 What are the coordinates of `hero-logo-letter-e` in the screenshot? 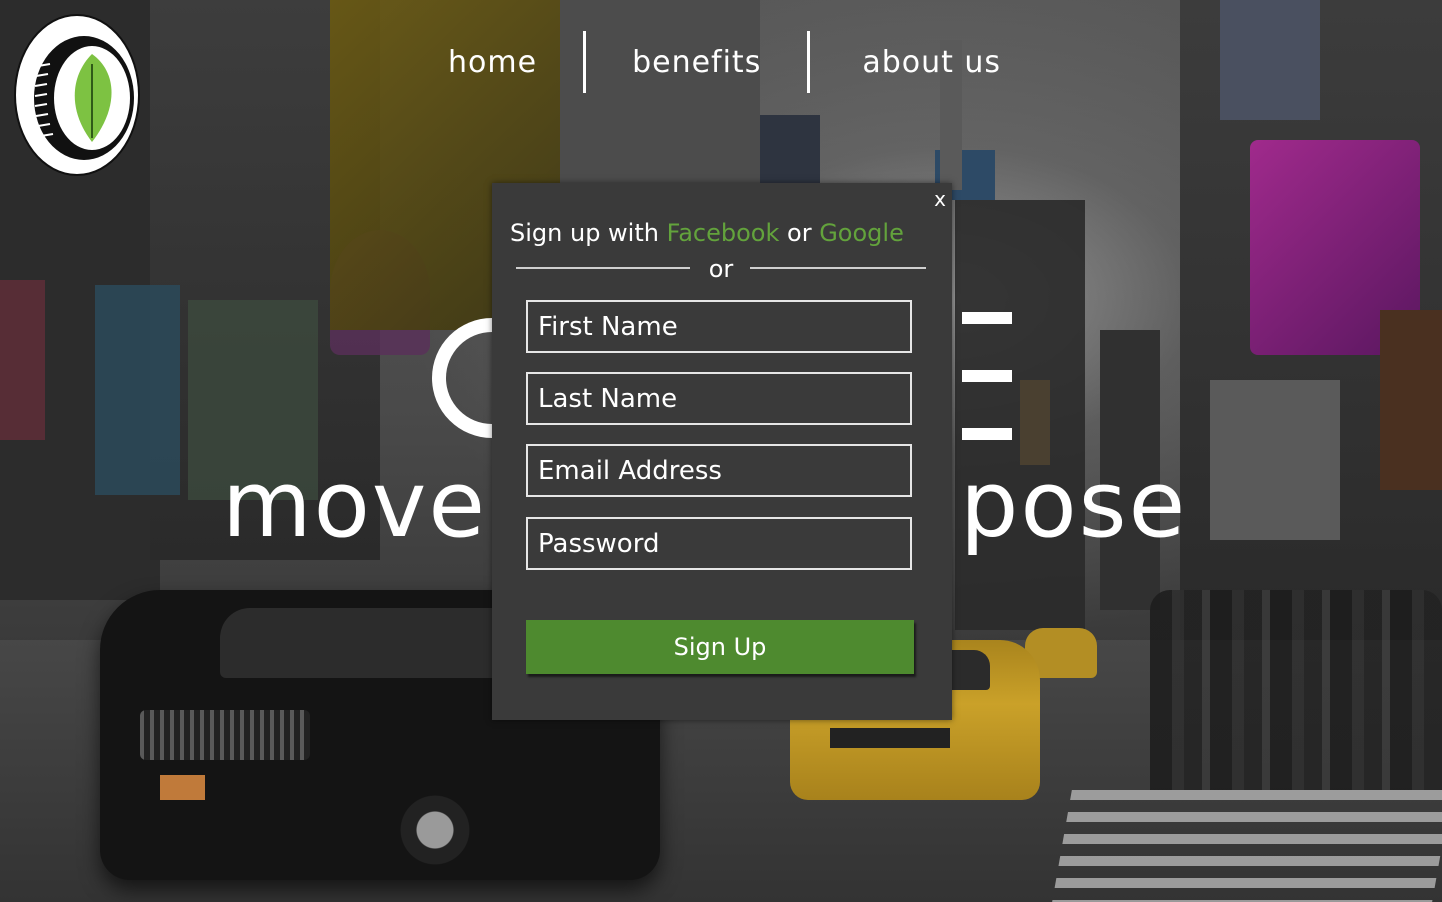 It's located at (987, 376).